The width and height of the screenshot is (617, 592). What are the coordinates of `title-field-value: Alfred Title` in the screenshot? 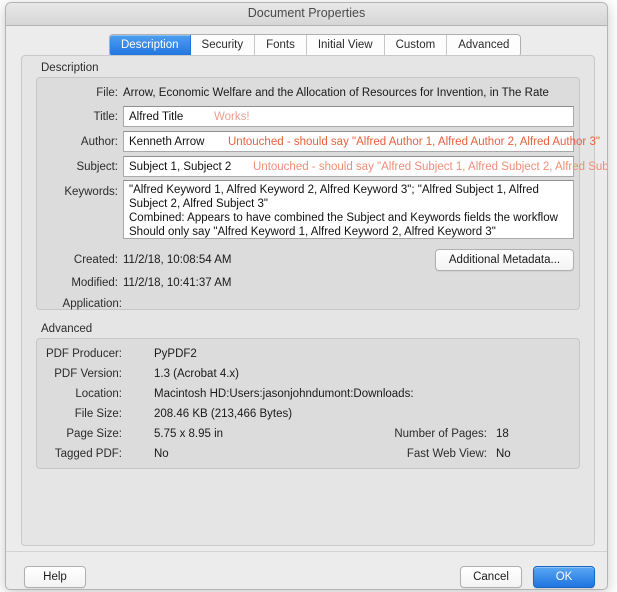 It's located at (156, 117).